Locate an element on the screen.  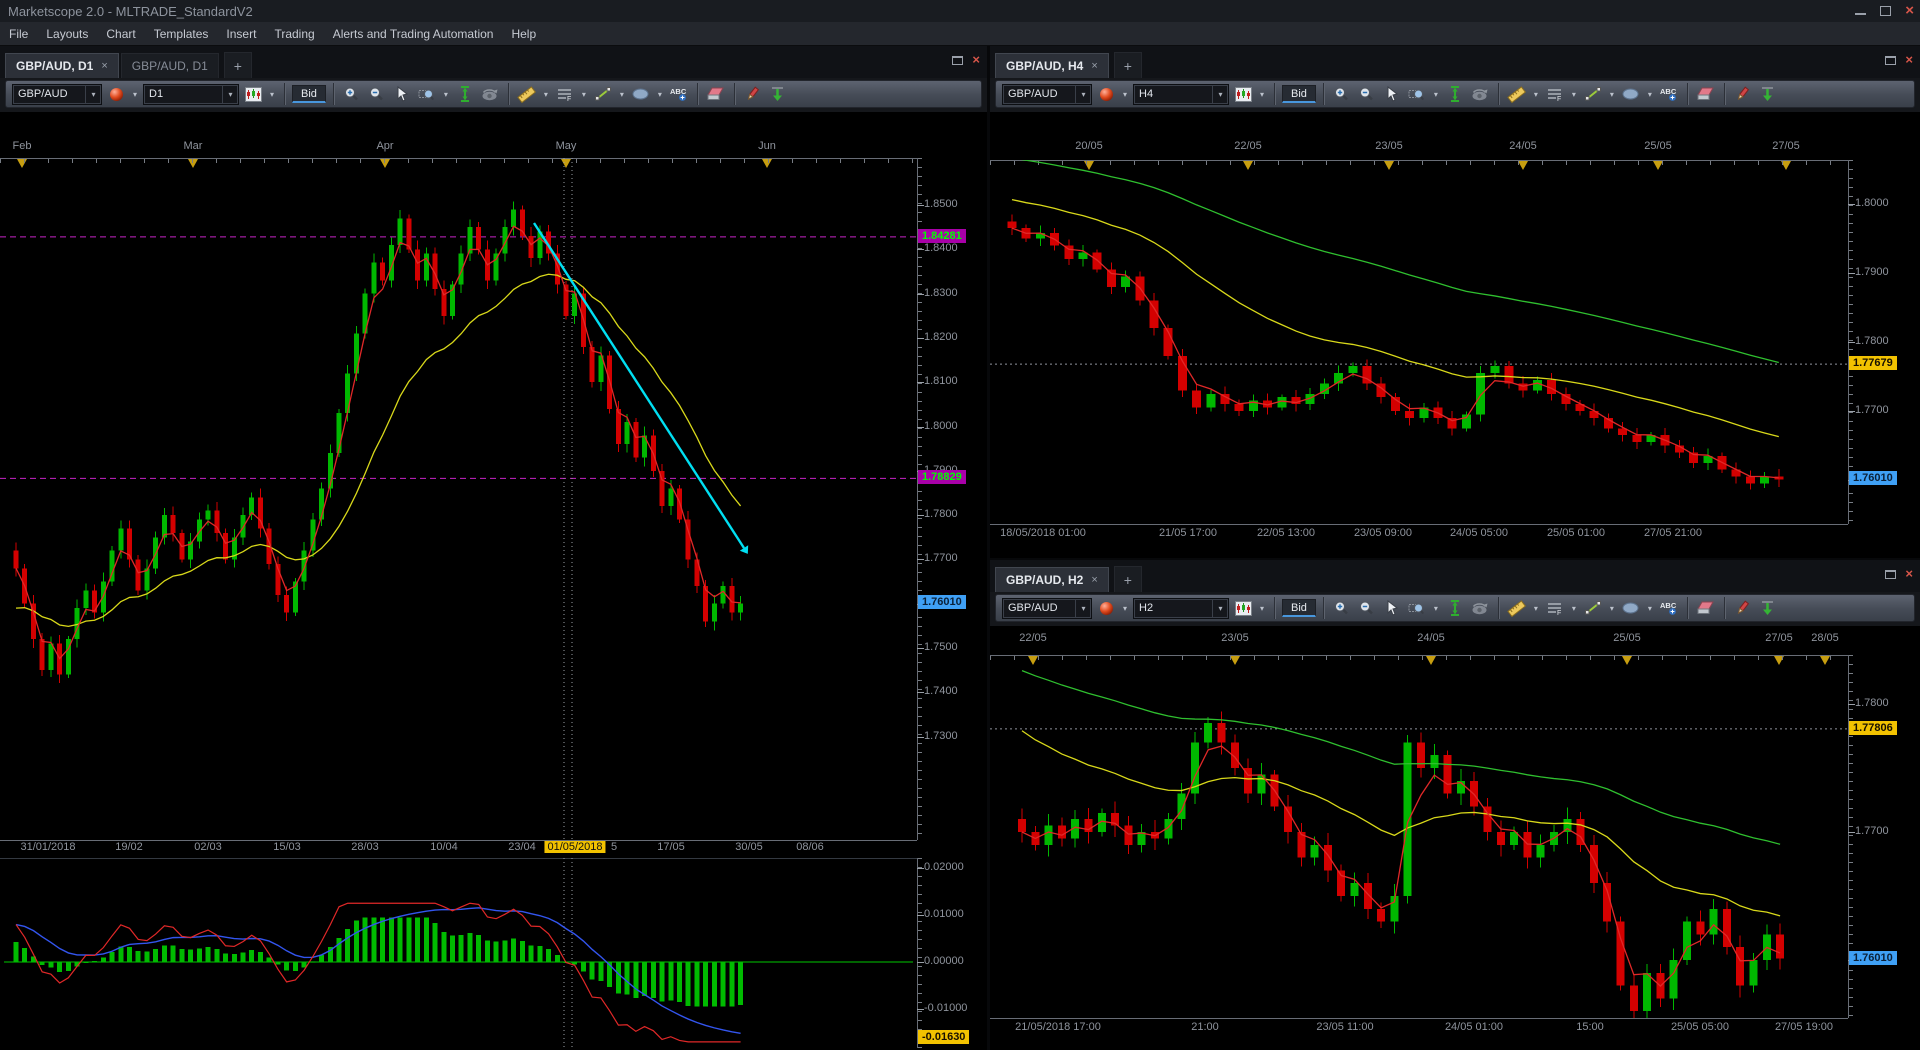
menu-item-insert: Insert is located at coordinates (241, 34).